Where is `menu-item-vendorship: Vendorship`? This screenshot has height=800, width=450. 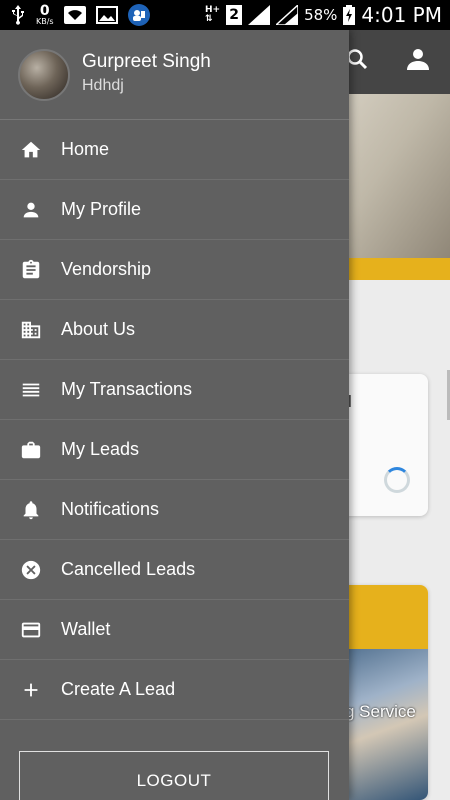
menu-item-vendorship: Vendorship is located at coordinates (174, 270).